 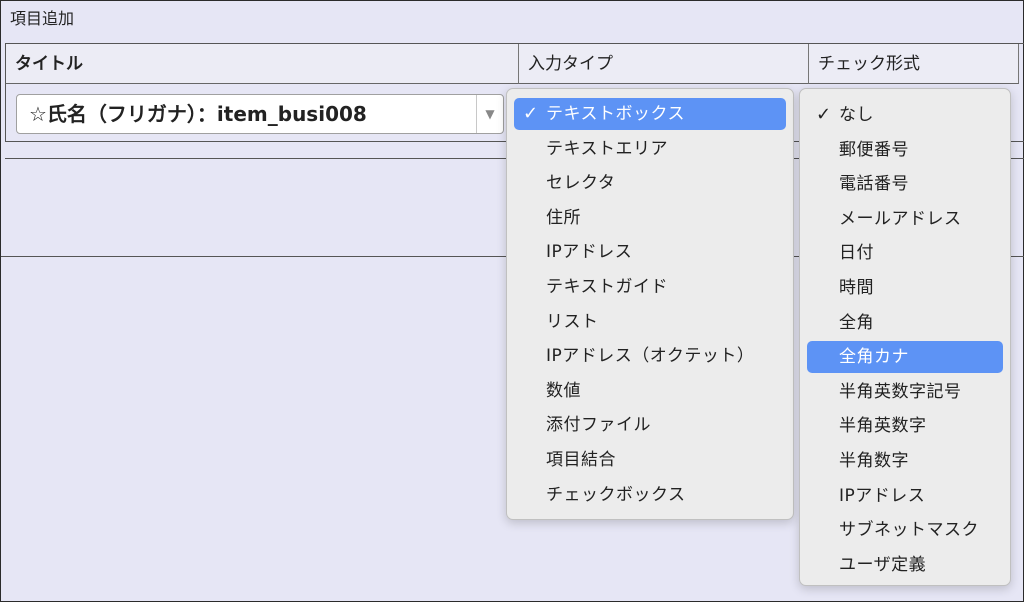 I want to click on check-format-option: 電話番号, so click(x=905, y=184).